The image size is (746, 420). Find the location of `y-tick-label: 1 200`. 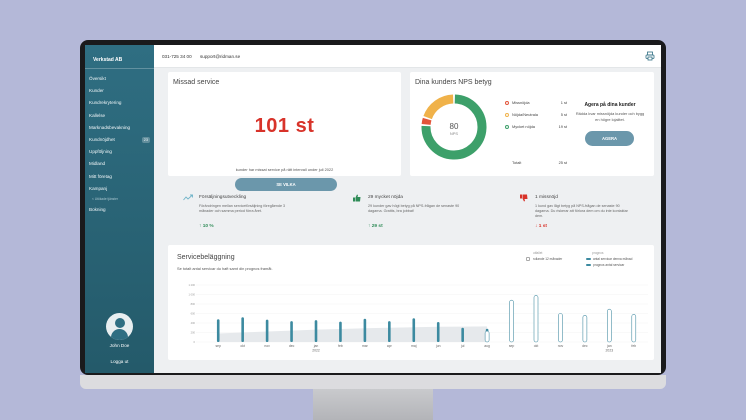

y-tick-label: 1 200 is located at coordinates (192, 285).